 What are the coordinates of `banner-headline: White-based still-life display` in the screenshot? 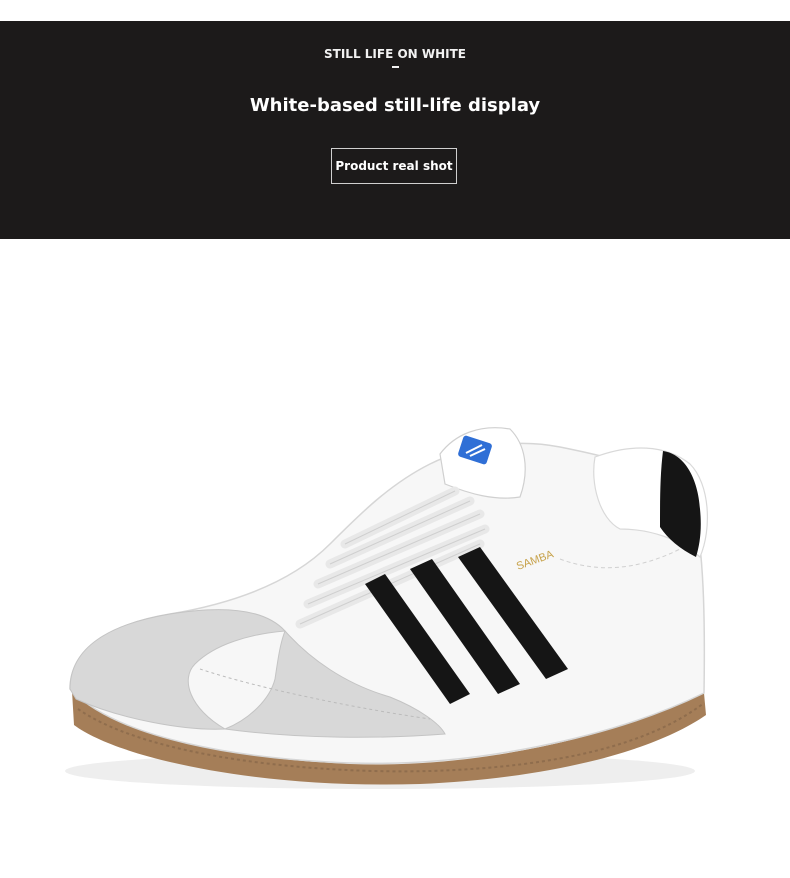 It's located at (395, 105).